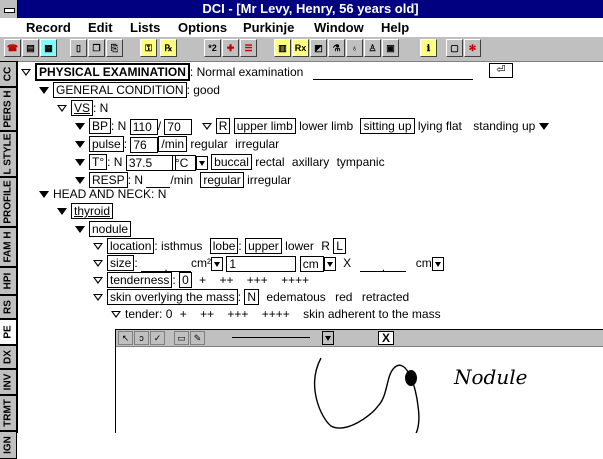 The width and height of the screenshot is (603, 459). Describe the element at coordinates (361, 162) in the screenshot. I see `temp-tympanic: tympanic` at that location.